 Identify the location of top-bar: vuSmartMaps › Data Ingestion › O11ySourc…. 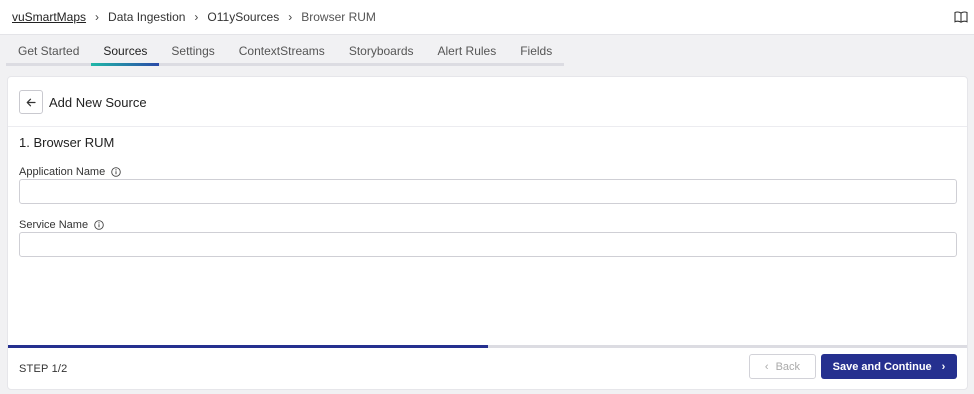
(487, 17).